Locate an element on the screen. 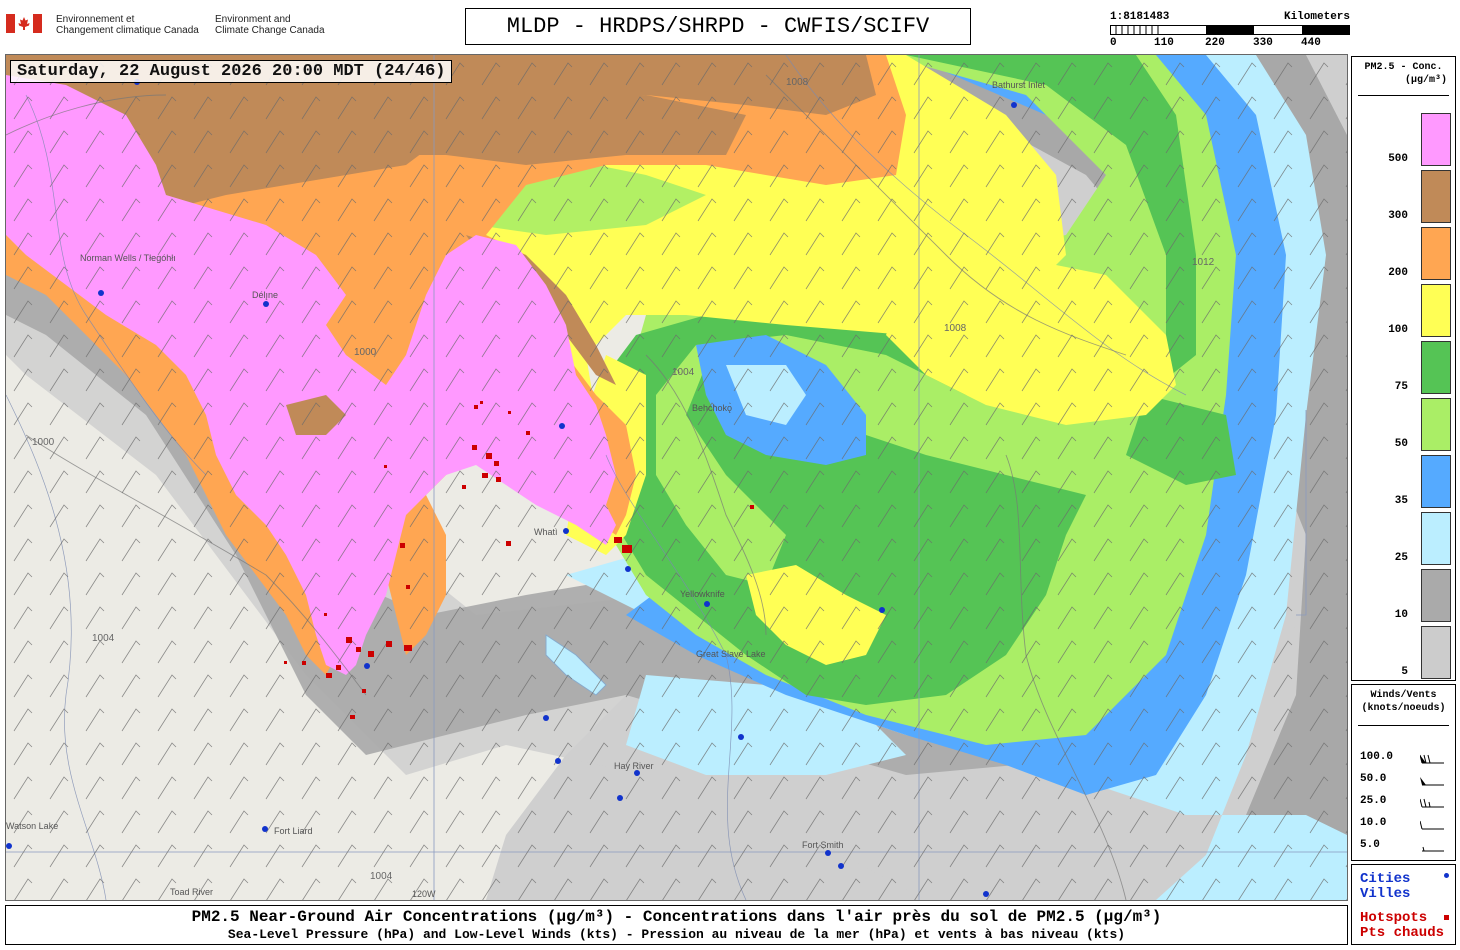  org-en-line1: Environment and is located at coordinates (253, 19).